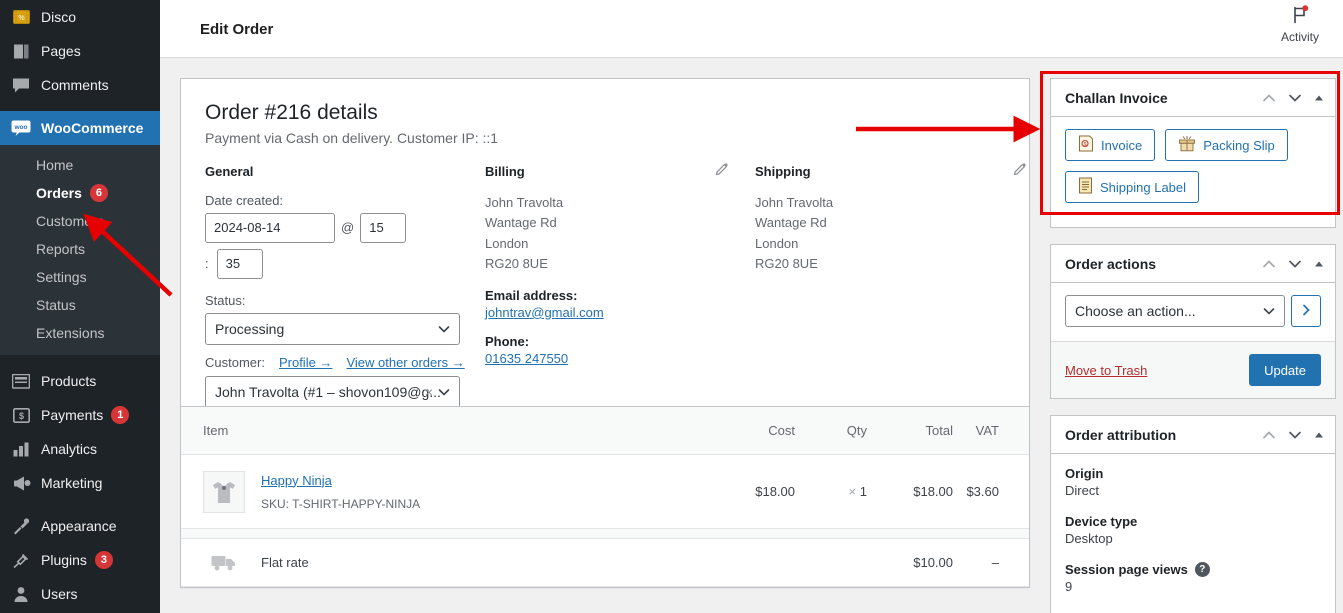 This screenshot has width=1343, height=613. What do you see at coordinates (250, 329) in the screenshot?
I see `status-select-value: Processing` at bounding box center [250, 329].